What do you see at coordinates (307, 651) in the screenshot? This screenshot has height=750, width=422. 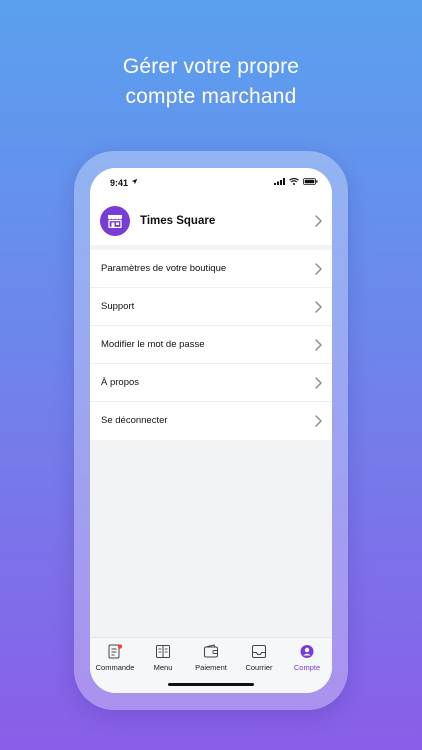 I see `account-icon` at bounding box center [307, 651].